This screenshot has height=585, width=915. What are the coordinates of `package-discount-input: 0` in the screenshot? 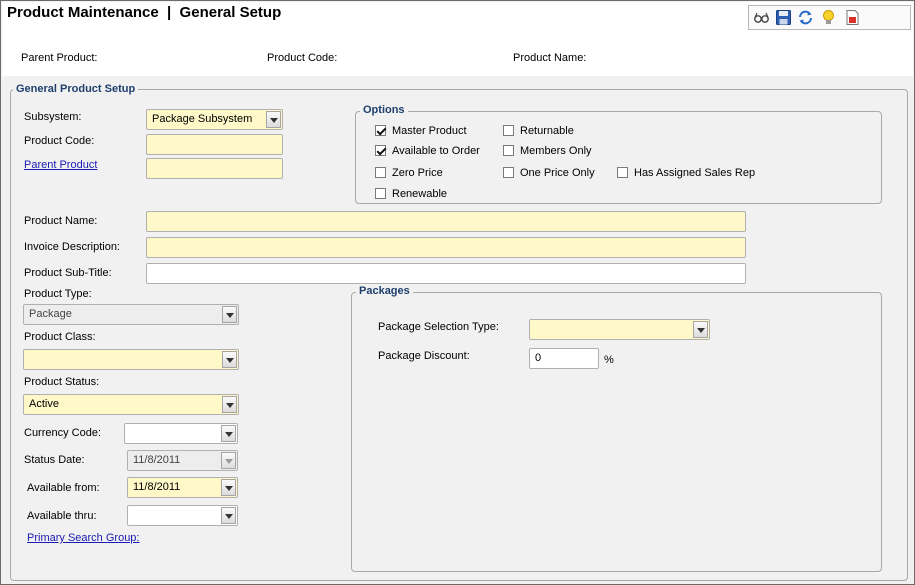 It's located at (564, 358).